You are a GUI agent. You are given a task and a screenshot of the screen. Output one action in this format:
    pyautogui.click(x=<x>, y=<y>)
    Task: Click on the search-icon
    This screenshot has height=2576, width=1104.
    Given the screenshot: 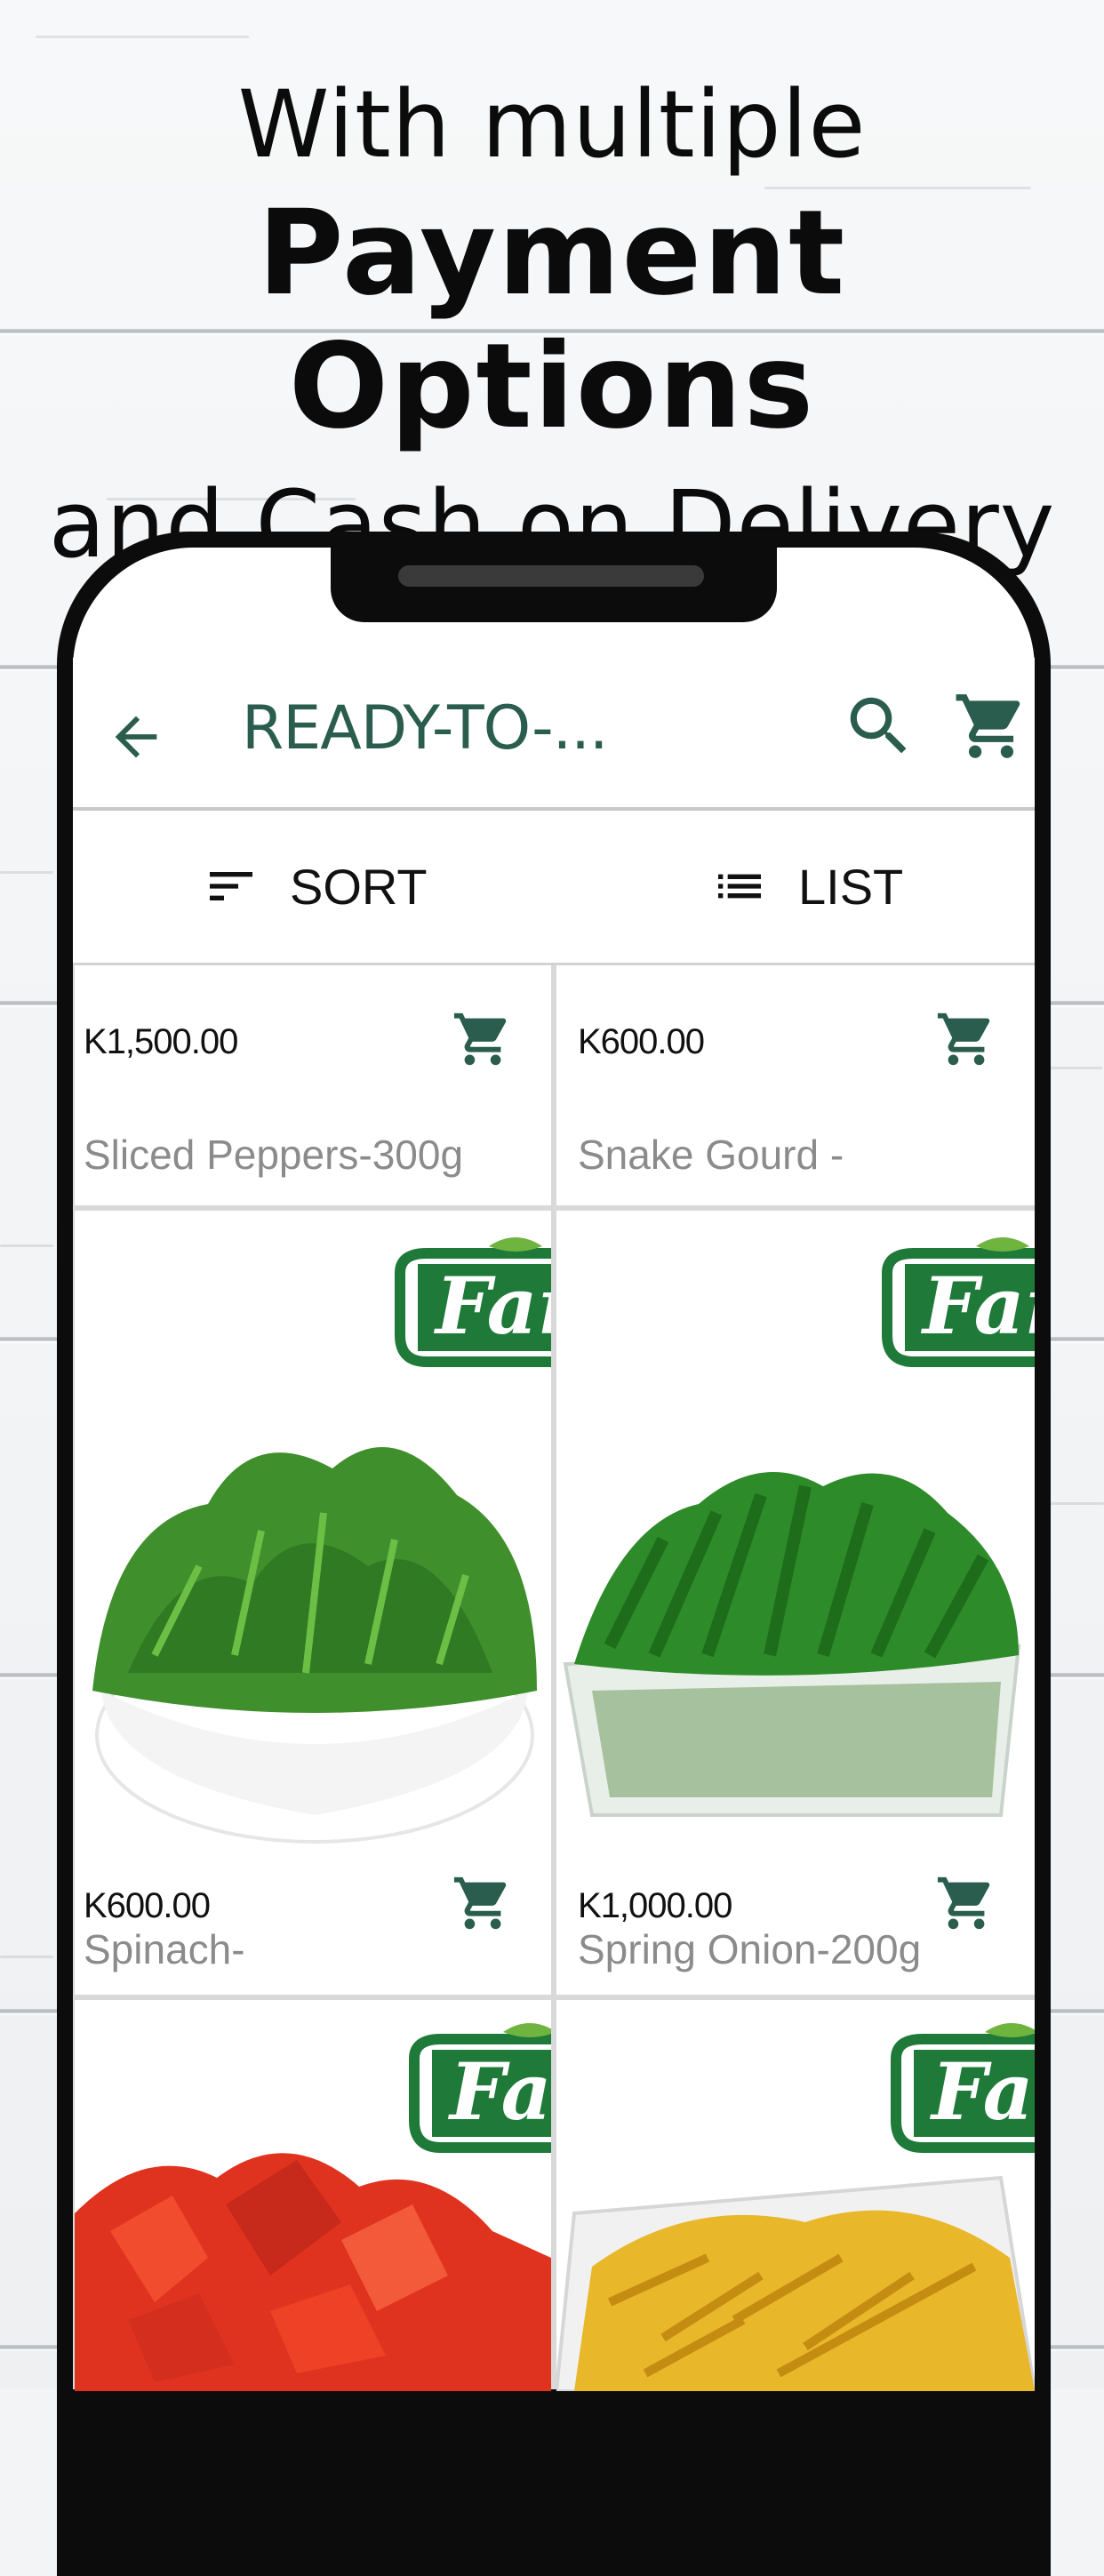 What is the action you would take?
    pyautogui.click(x=879, y=726)
    